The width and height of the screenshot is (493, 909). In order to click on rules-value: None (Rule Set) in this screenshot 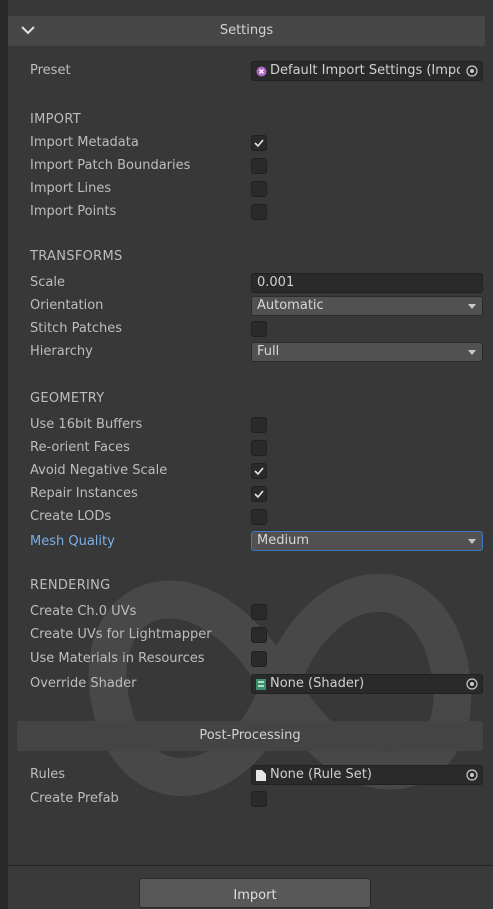, I will do `click(321, 774)`.